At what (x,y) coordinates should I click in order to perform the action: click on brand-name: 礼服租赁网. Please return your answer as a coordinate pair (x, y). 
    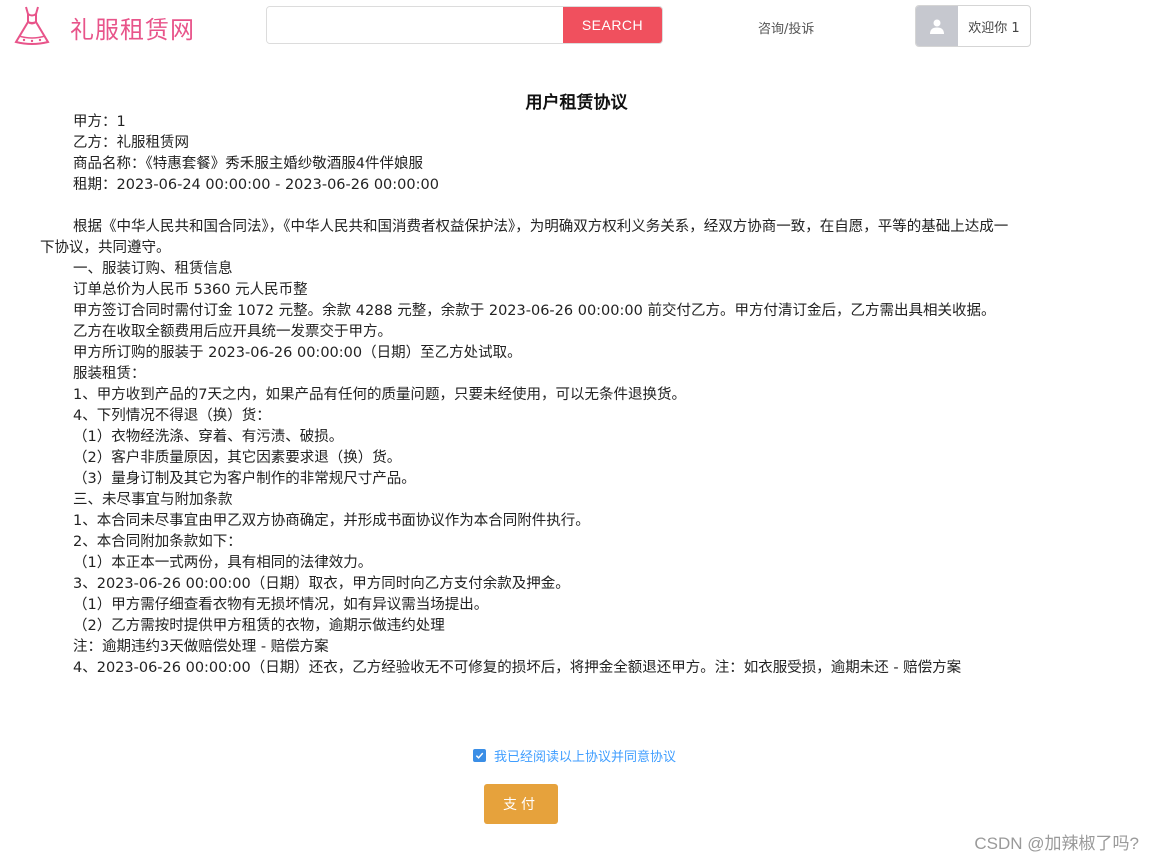
    Looking at the image, I should click on (132, 27).